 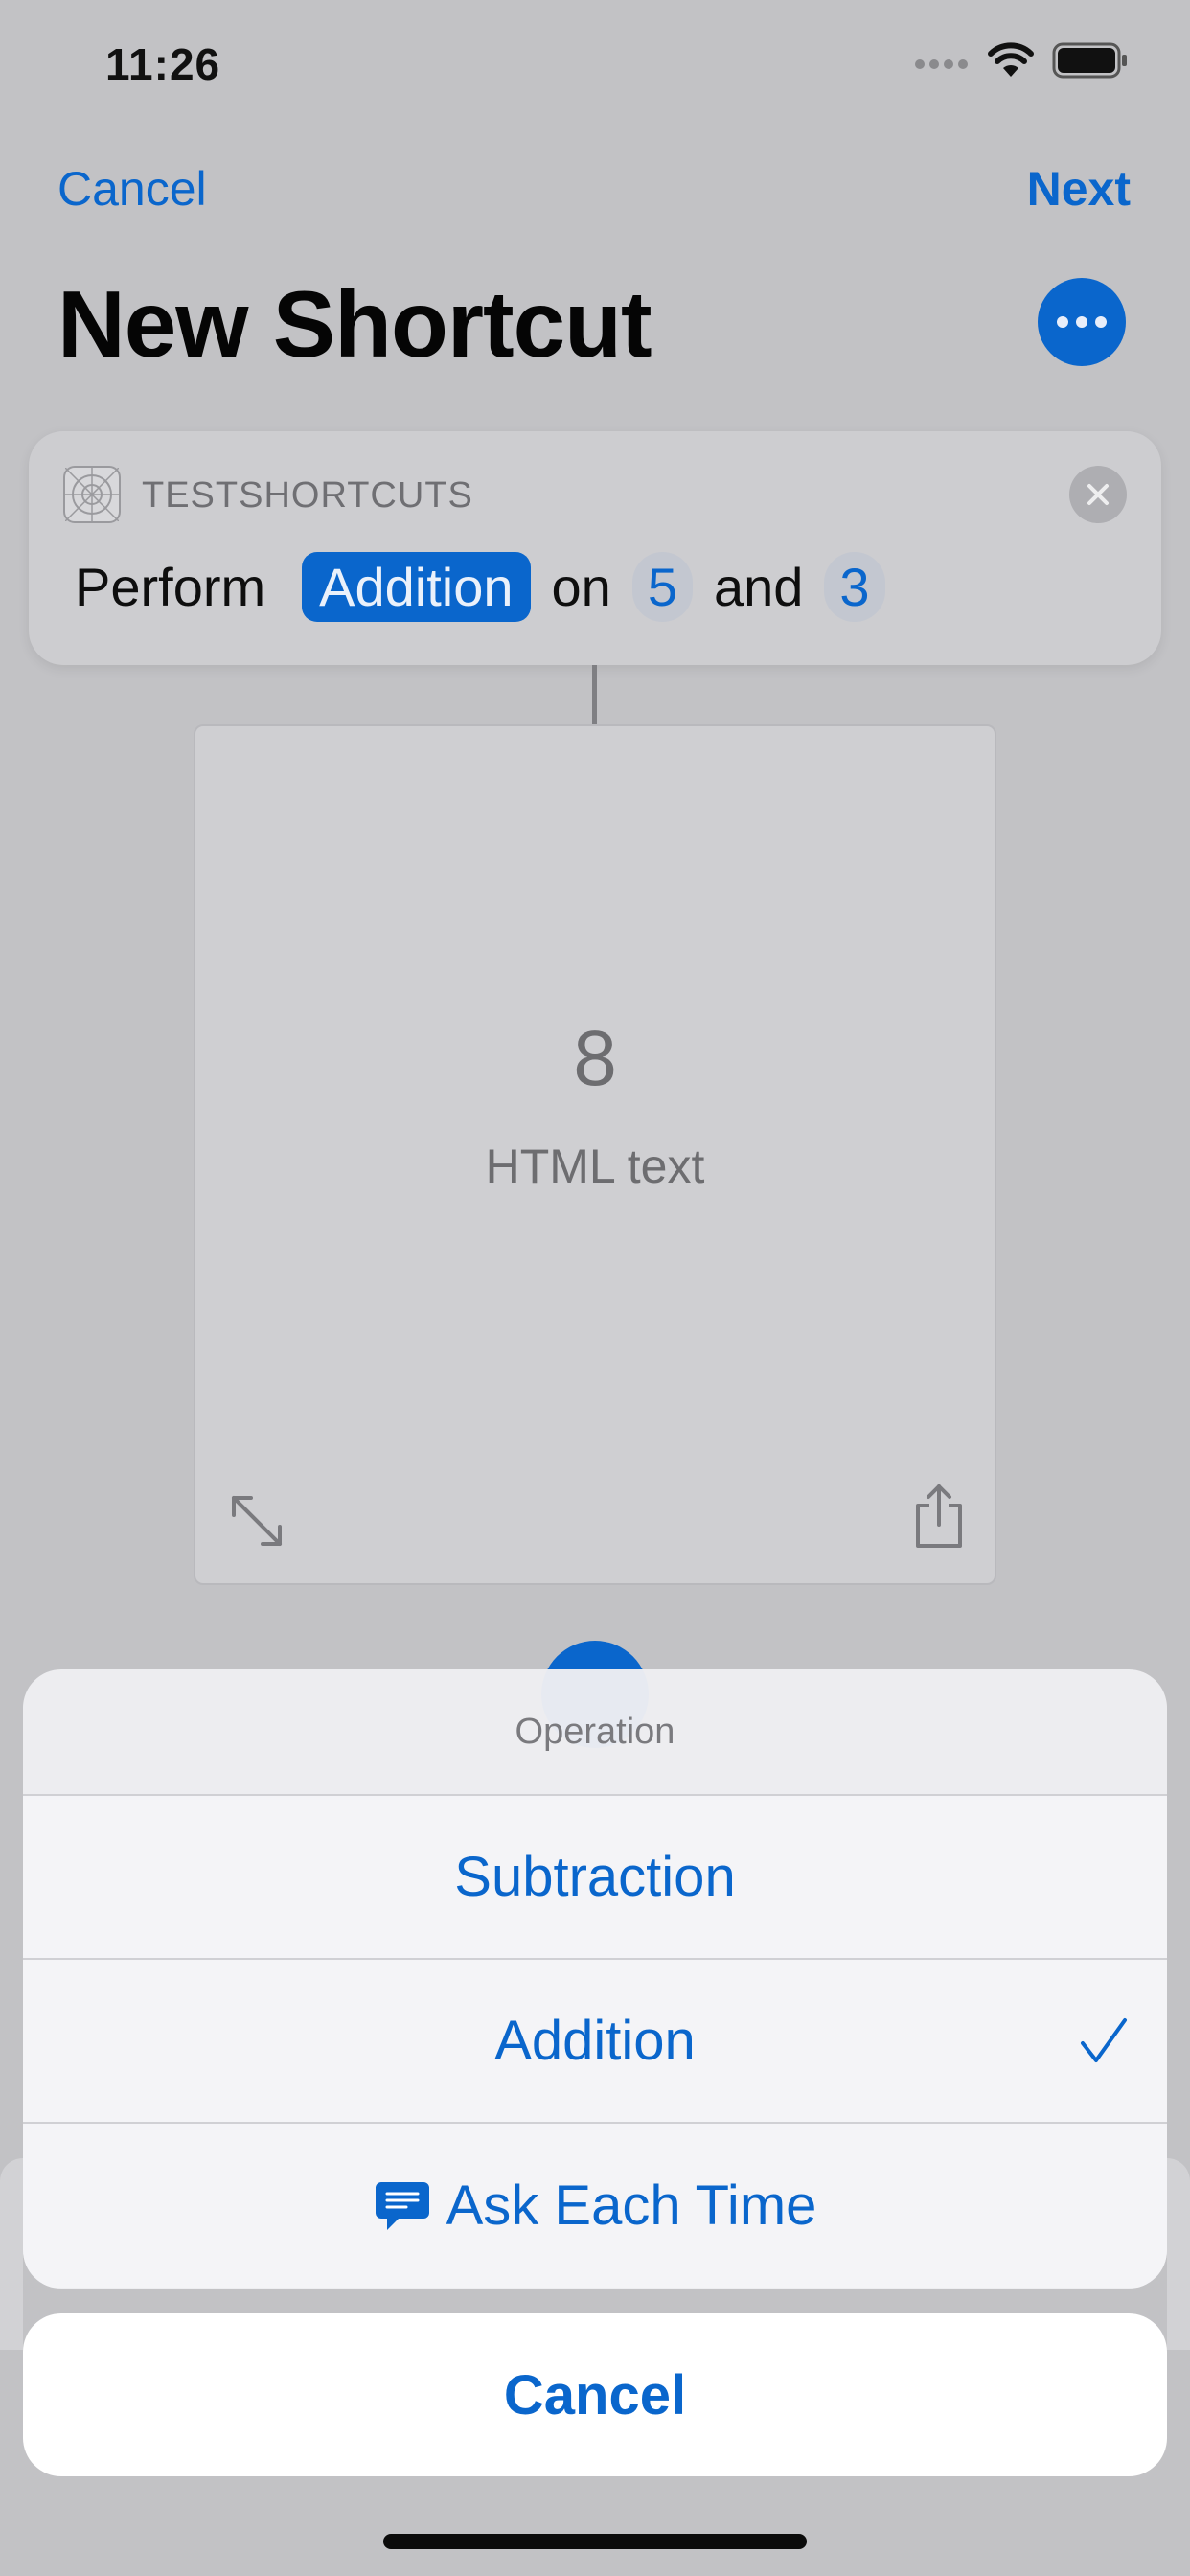 What do you see at coordinates (942, 63) in the screenshot?
I see `cellular-signal-icon` at bounding box center [942, 63].